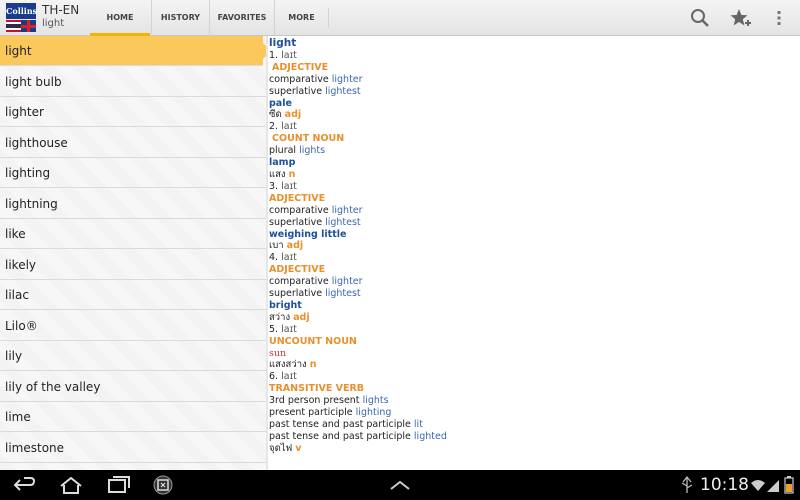 Image resolution: width=800 pixels, height=500 pixels. I want to click on app-logo: Collins, so click(21, 18).